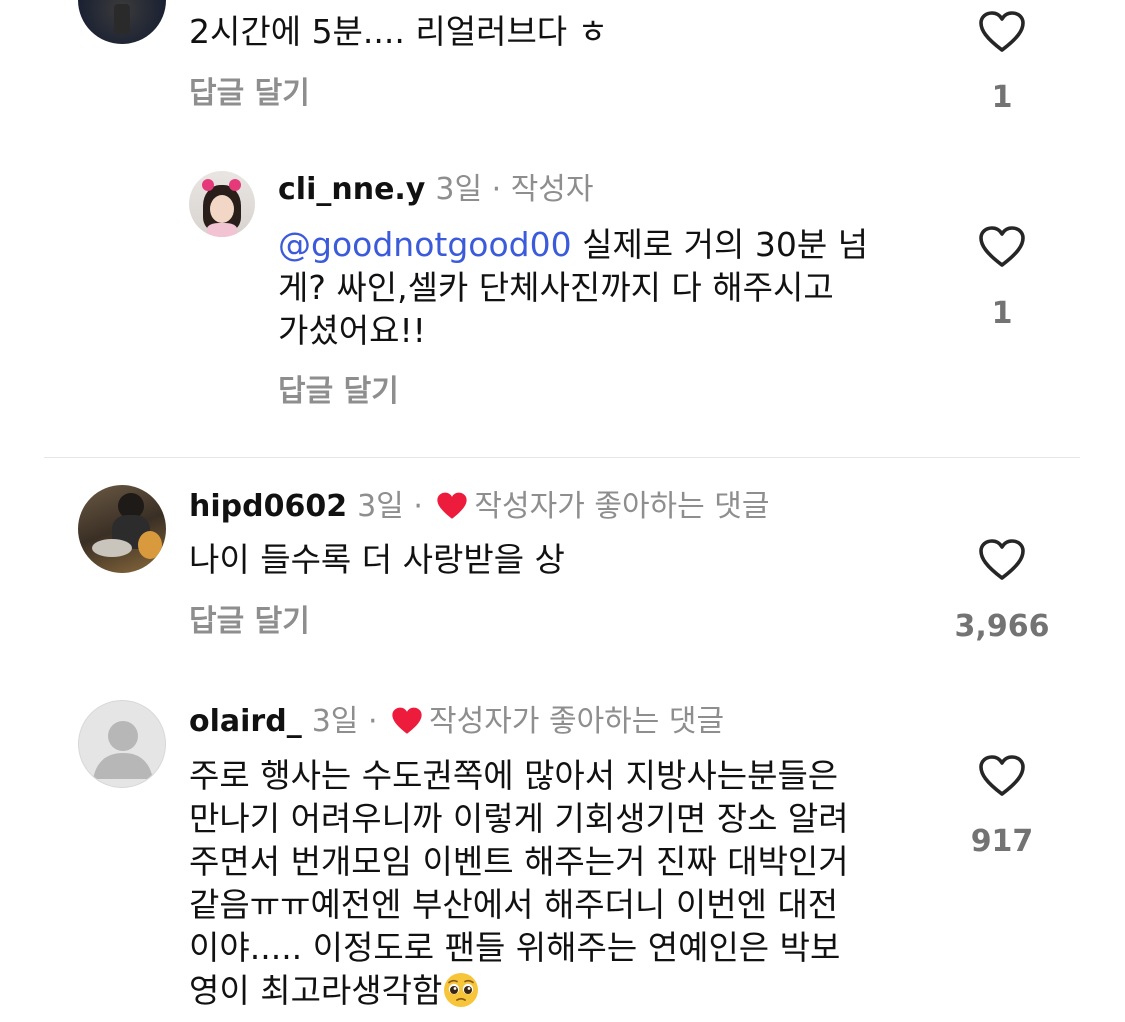 The image size is (1125, 1022). I want to click on like-count: 917, so click(1002, 841).